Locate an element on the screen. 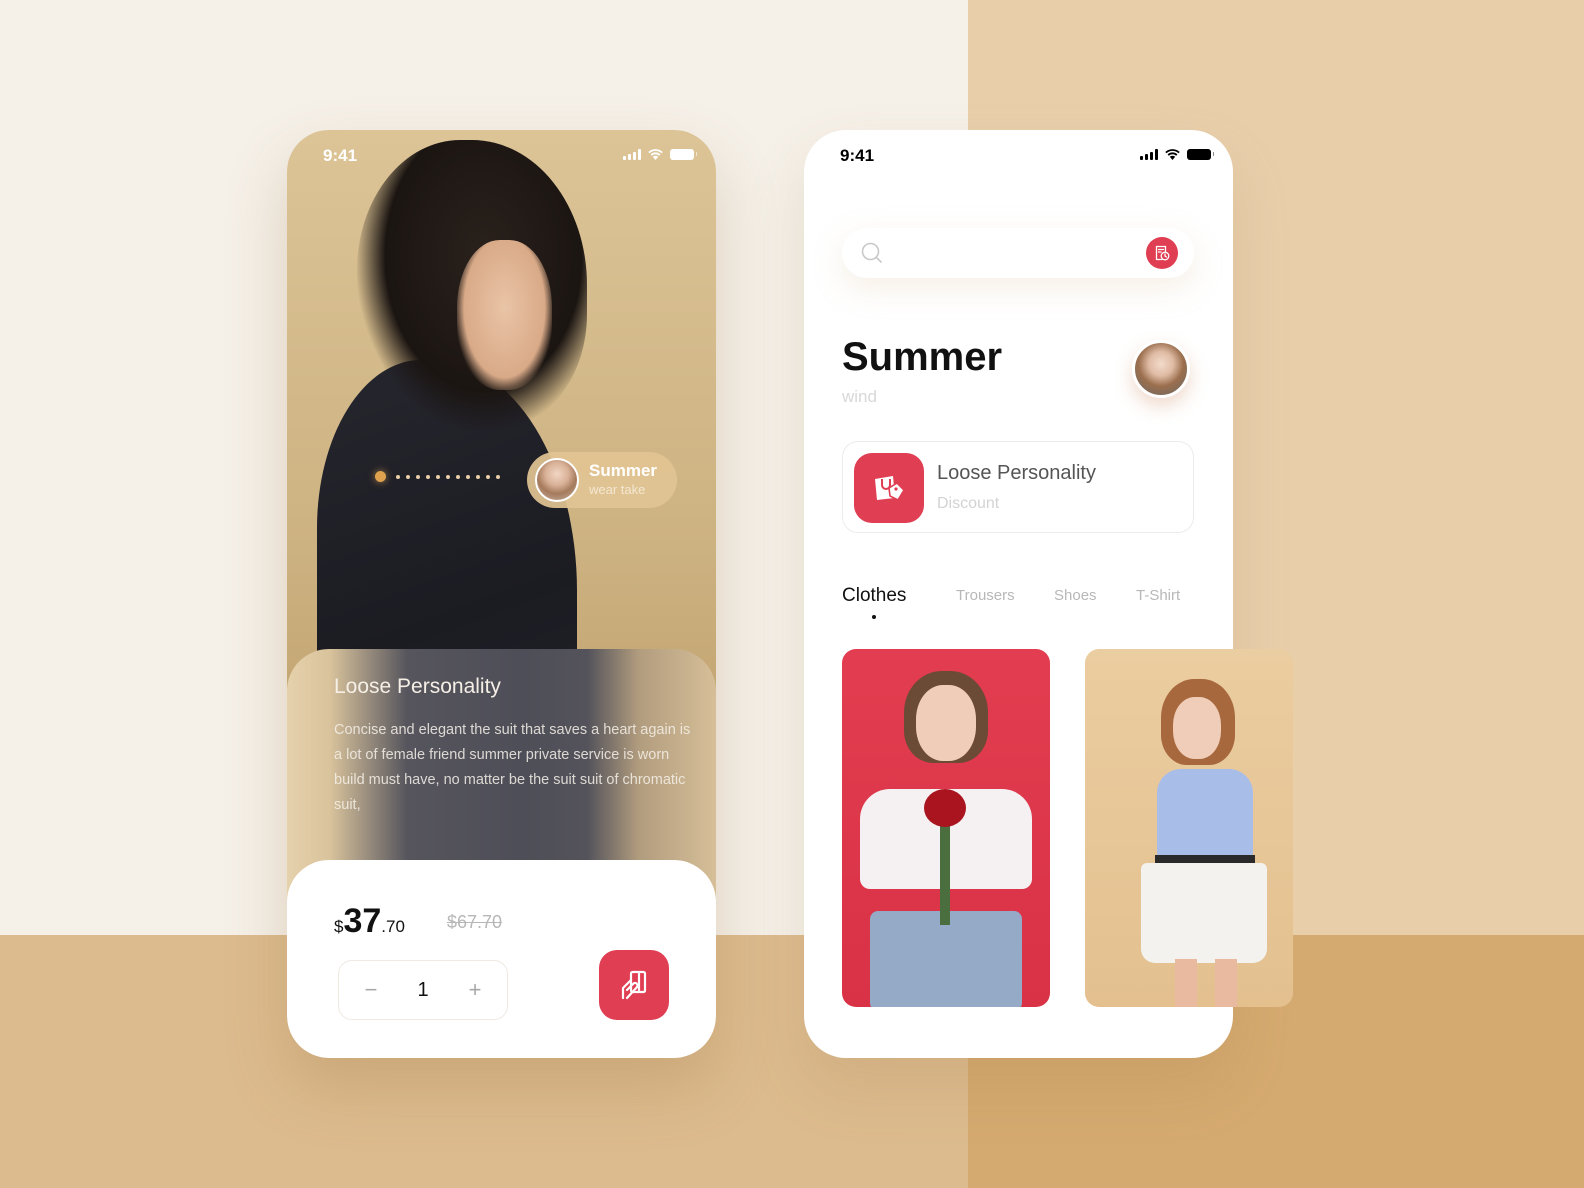 The width and height of the screenshot is (1584, 1188). model-chip: Summer wear take is located at coordinates (602, 480).